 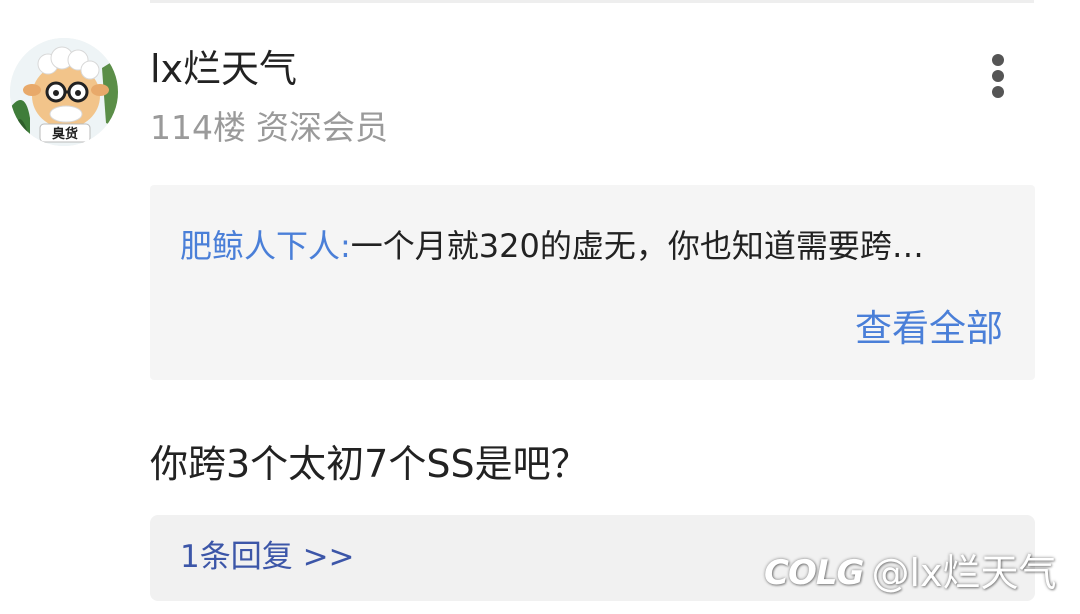 I want to click on avatar: 臭货, so click(x=64, y=92).